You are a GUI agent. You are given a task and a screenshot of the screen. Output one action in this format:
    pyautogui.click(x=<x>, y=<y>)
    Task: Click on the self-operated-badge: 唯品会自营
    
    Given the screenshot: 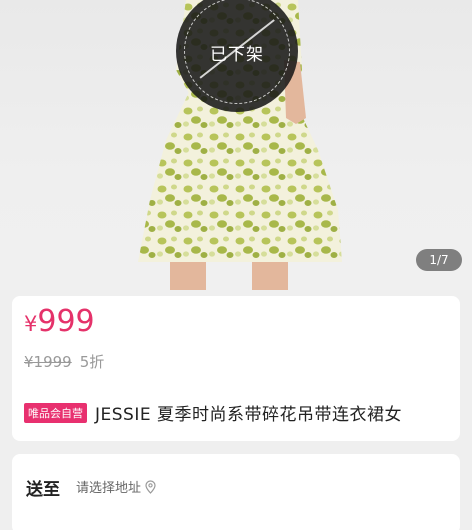 What is the action you would take?
    pyautogui.click(x=55, y=412)
    